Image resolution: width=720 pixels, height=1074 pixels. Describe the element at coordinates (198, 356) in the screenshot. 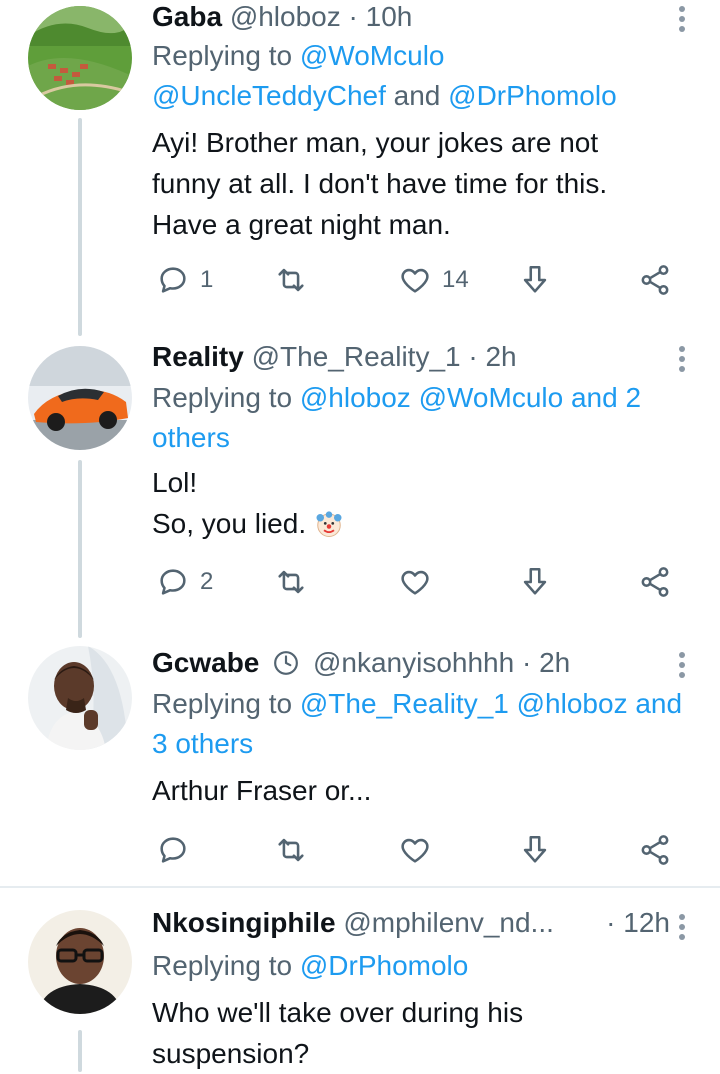

I see `display-name: Reality` at that location.